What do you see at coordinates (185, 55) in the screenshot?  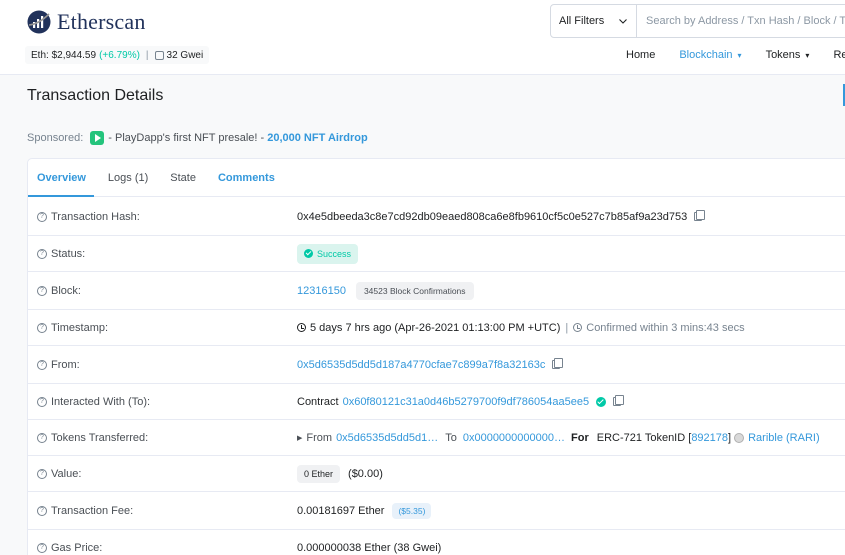 I see `gas-price-link: 32 Gwei` at bounding box center [185, 55].